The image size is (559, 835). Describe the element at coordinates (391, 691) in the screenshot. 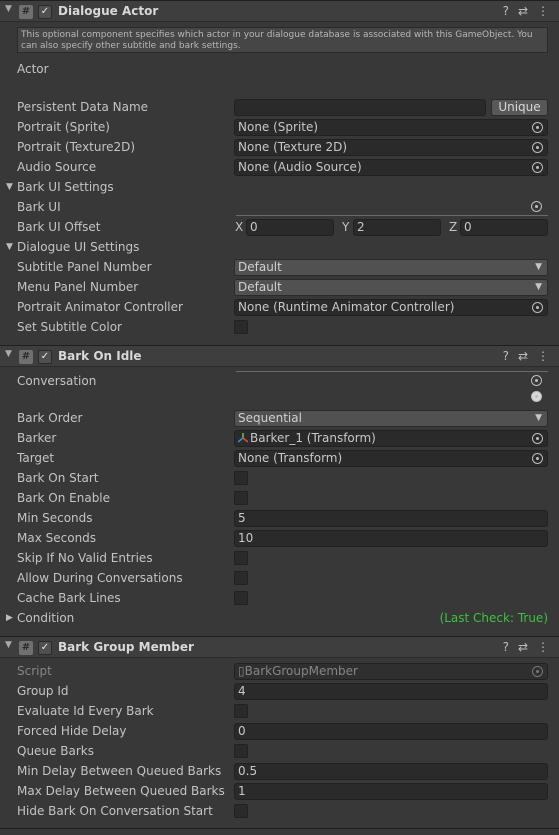

I see `group-id-input: 4` at that location.